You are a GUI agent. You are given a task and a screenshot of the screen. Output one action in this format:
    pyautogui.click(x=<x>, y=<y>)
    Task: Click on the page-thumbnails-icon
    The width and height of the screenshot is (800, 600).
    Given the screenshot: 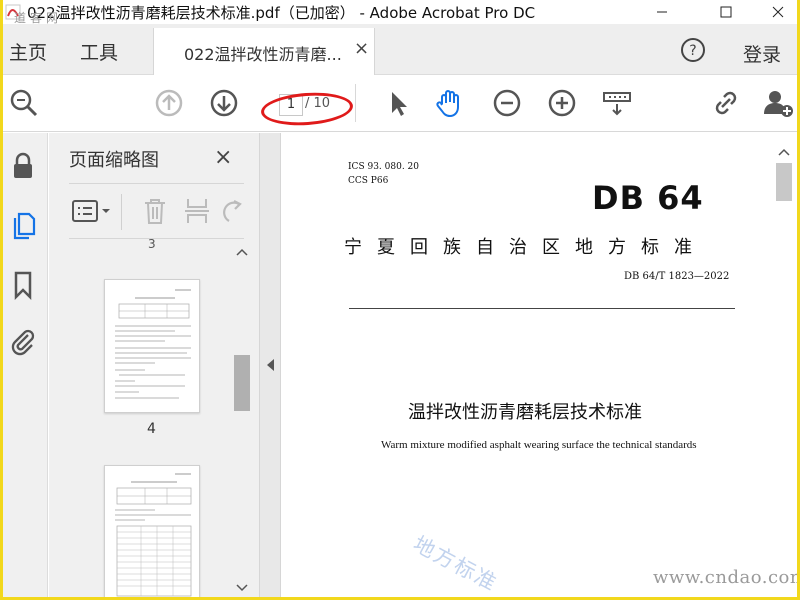 What is the action you would take?
    pyautogui.click(x=23, y=225)
    